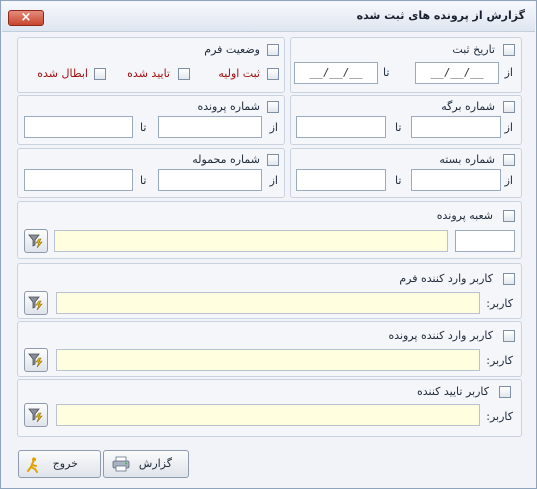  I want to click on shipment-number-group: شماره محموله از تا, so click(151, 173).